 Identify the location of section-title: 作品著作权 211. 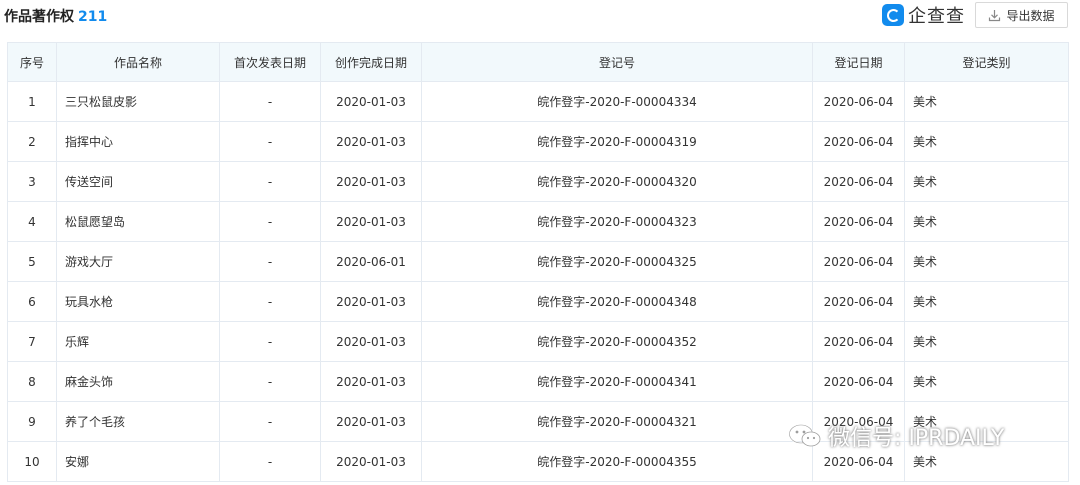
(55, 16).